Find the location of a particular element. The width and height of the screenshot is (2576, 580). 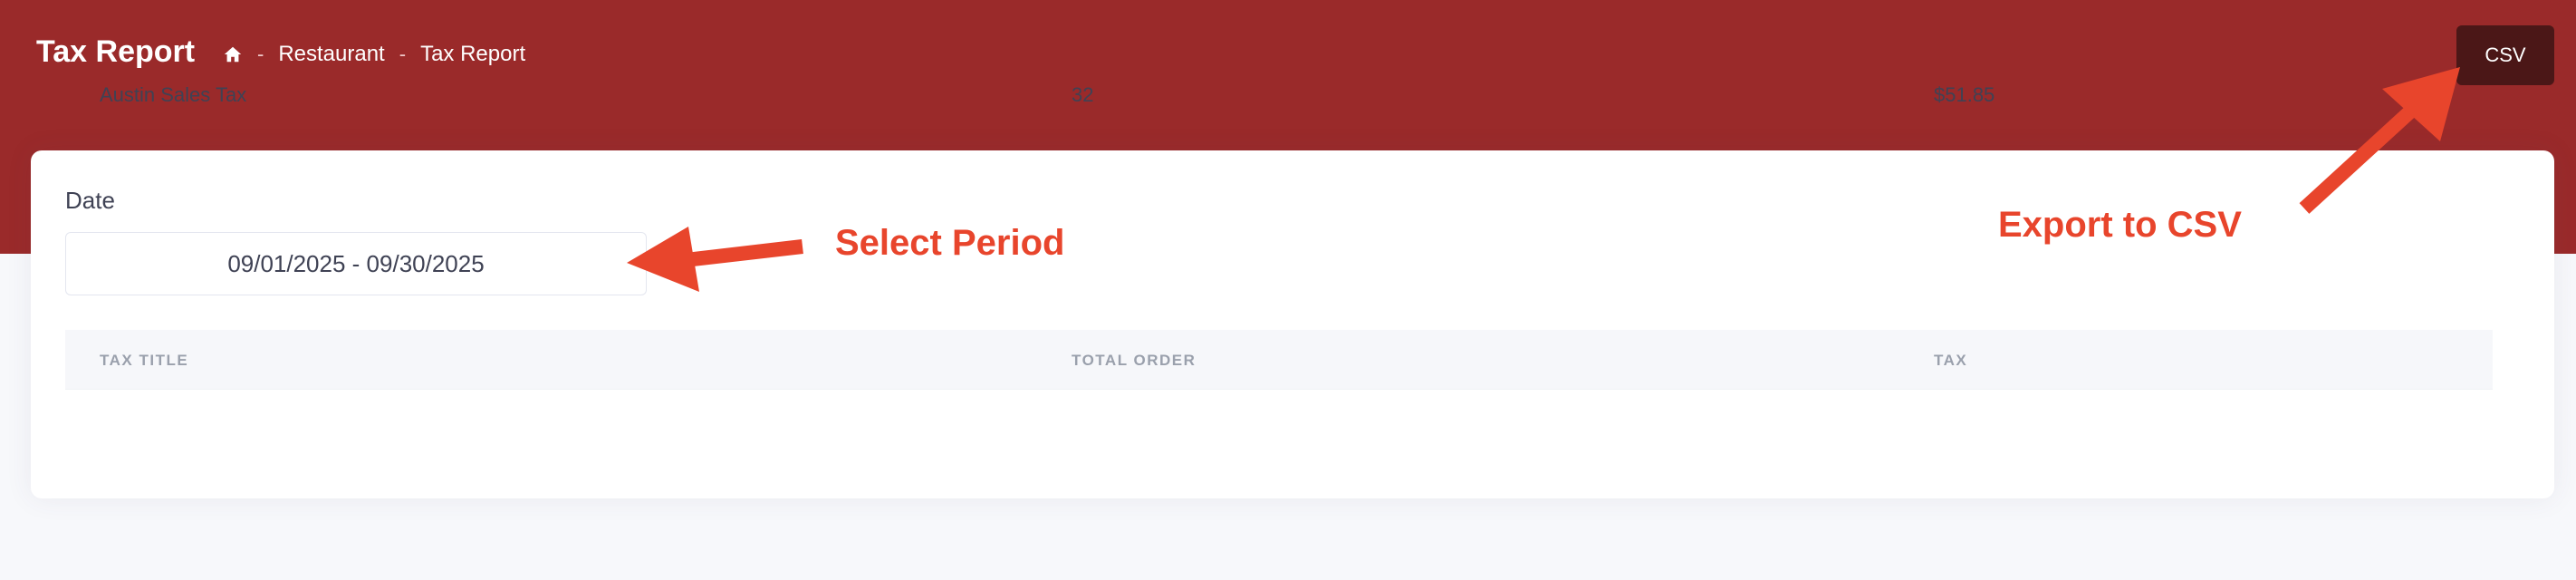

home-icon is located at coordinates (233, 54).